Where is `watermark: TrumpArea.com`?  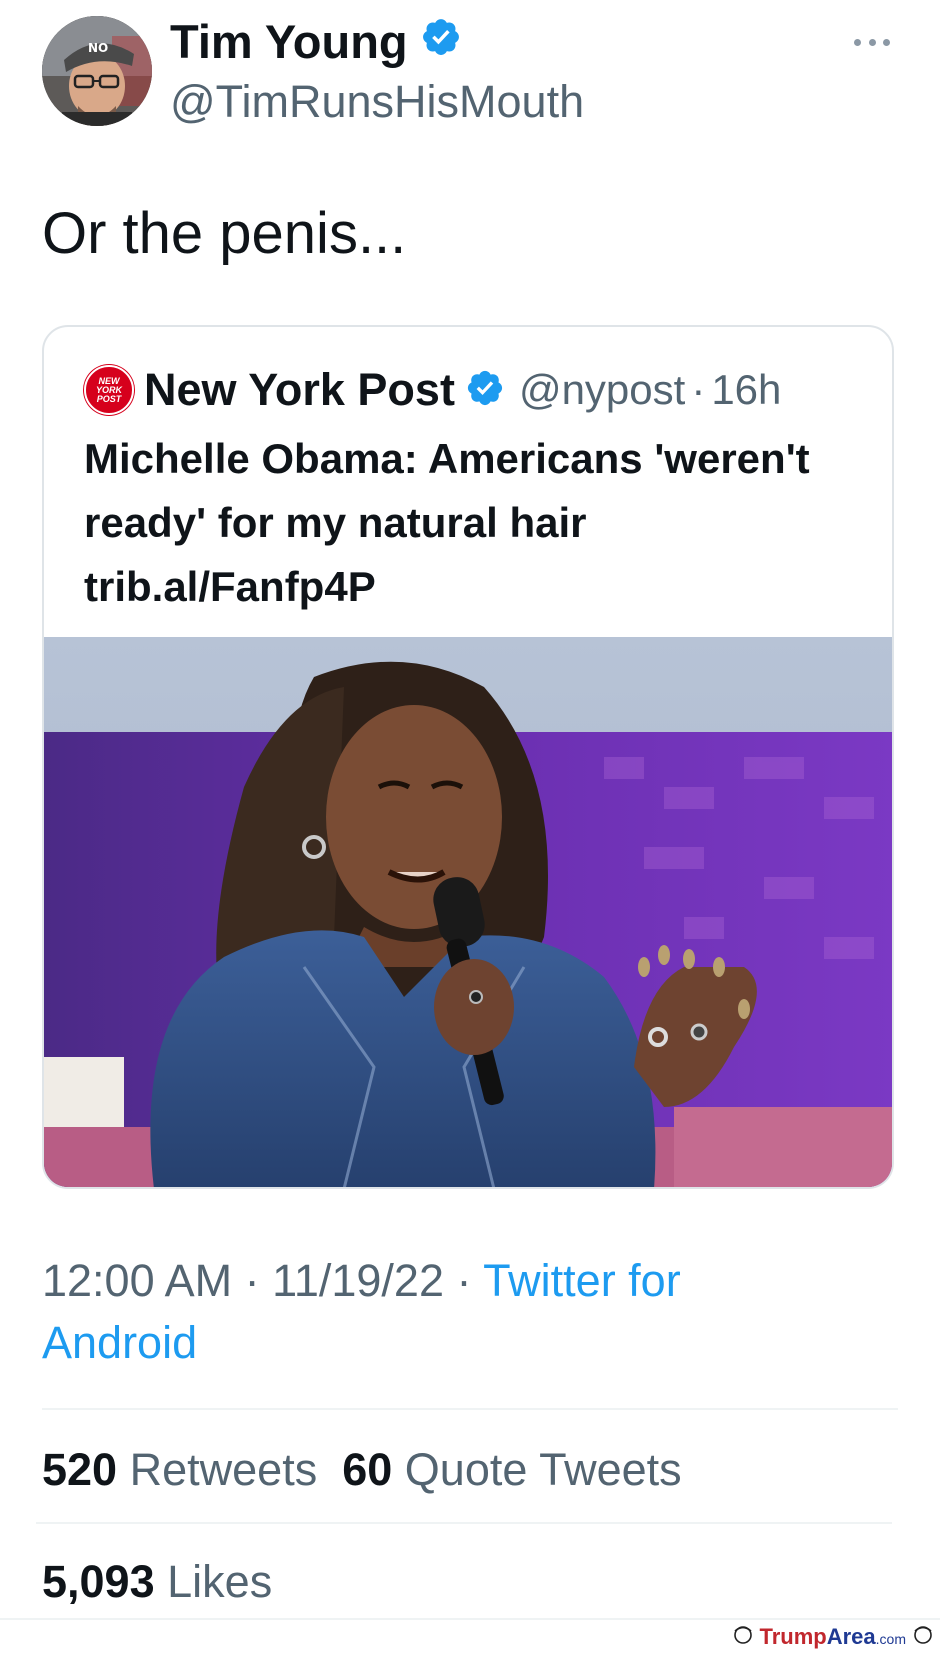
watermark: TrumpArea.com is located at coordinates (833, 1637).